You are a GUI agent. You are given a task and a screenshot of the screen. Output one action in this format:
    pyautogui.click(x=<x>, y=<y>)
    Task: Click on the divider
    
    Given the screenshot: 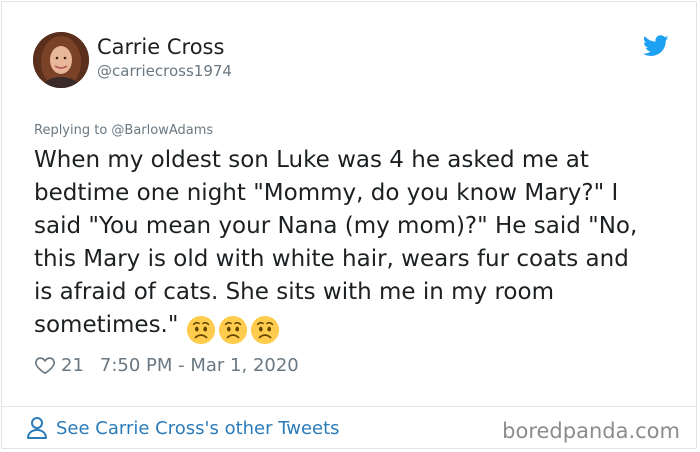 What is the action you would take?
    pyautogui.click(x=349, y=406)
    